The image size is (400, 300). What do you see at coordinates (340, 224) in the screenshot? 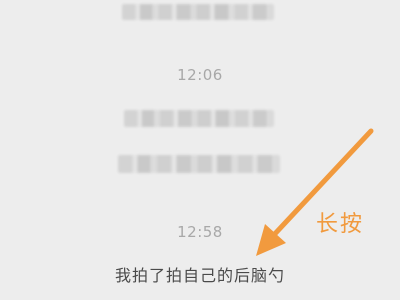
I see `long-press-annotation-label: 长按` at bounding box center [340, 224].